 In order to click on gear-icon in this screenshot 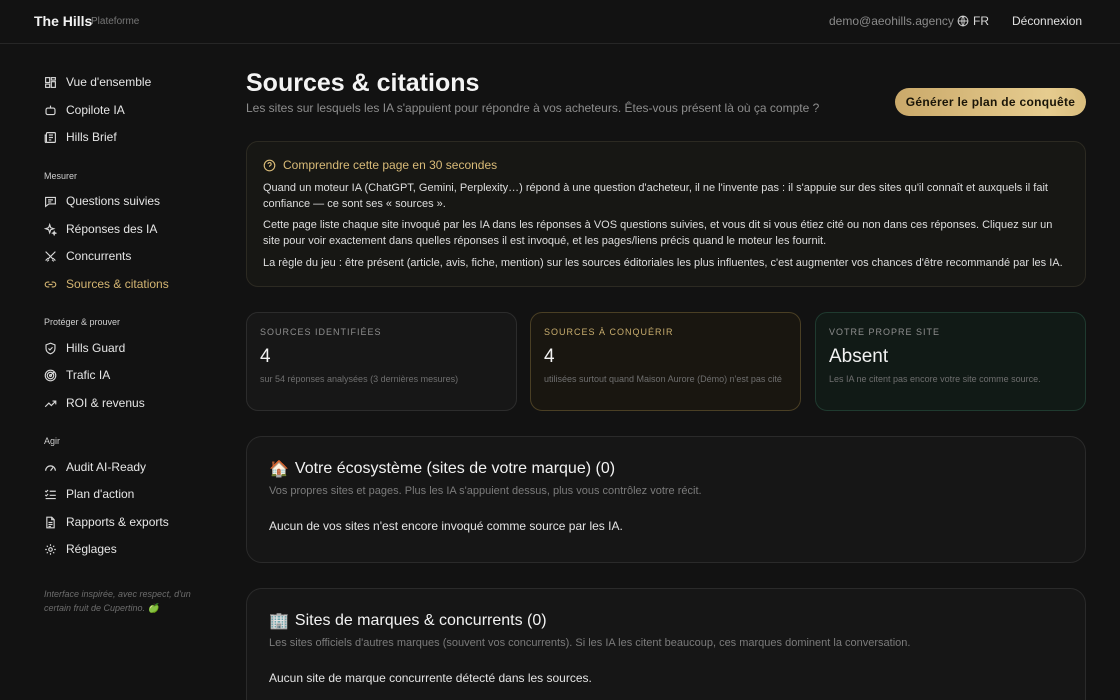, I will do `click(50, 549)`.